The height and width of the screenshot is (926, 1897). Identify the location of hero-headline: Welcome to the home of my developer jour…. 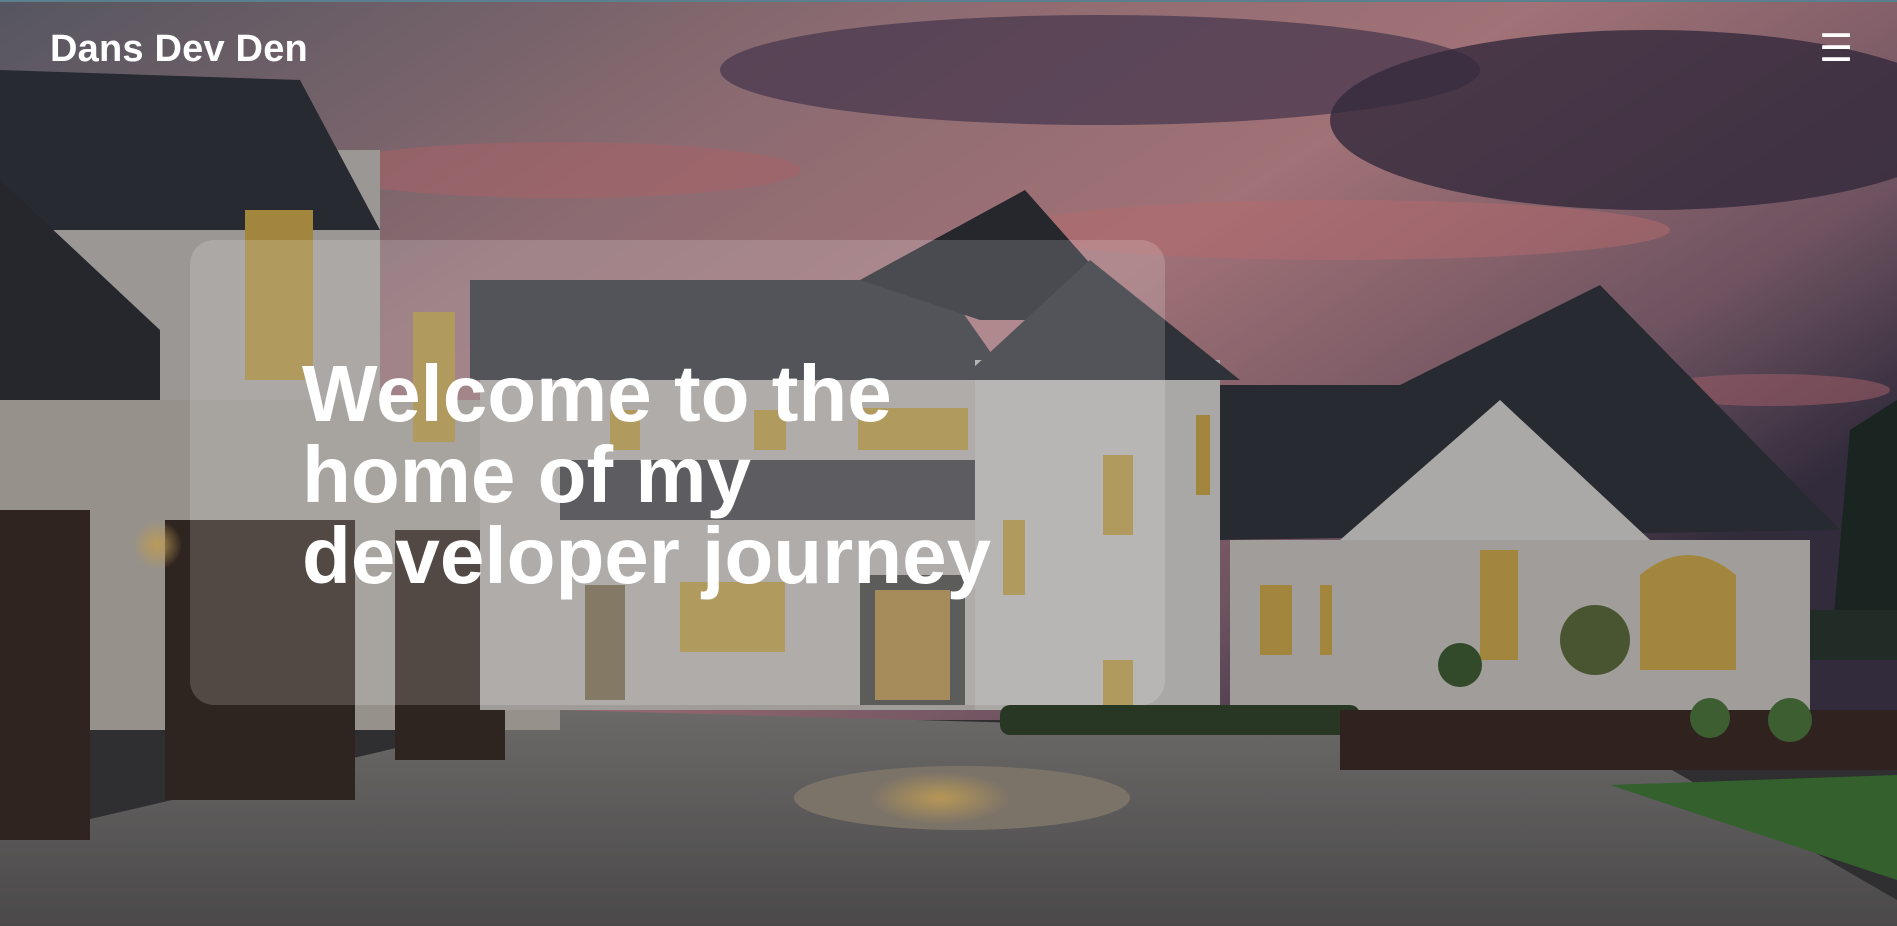
(647, 474).